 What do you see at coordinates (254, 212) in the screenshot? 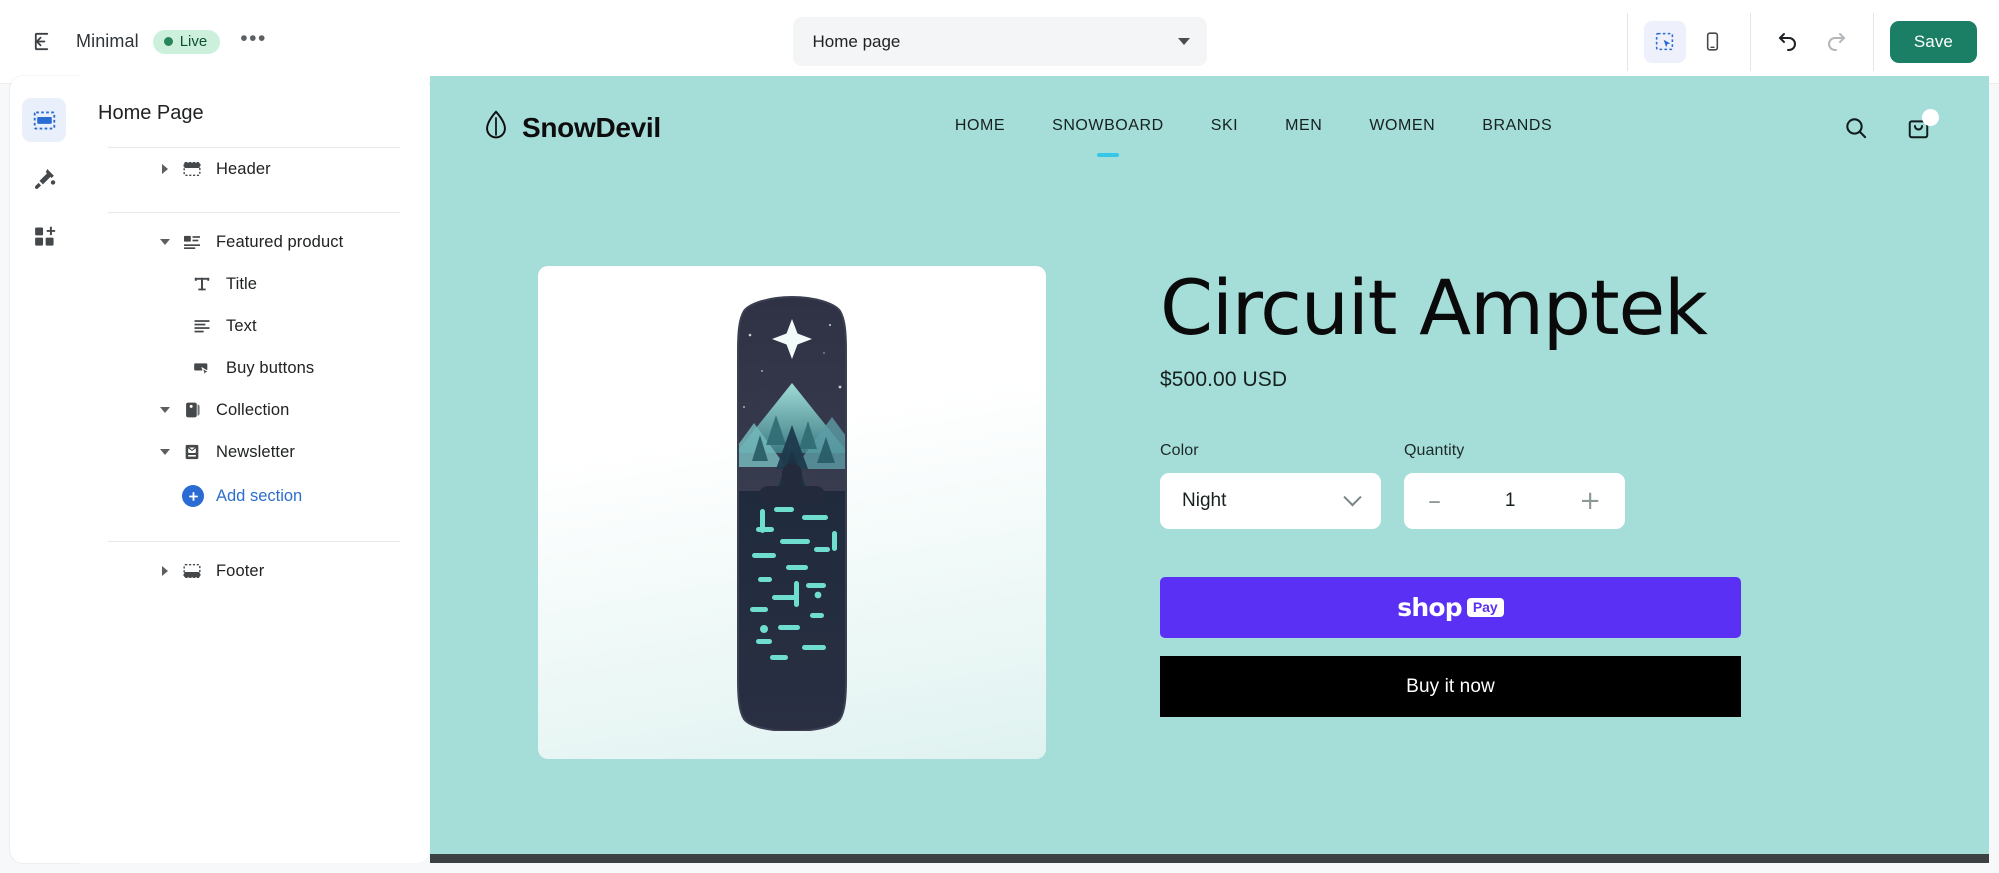
I see `sidebar-divider-header` at bounding box center [254, 212].